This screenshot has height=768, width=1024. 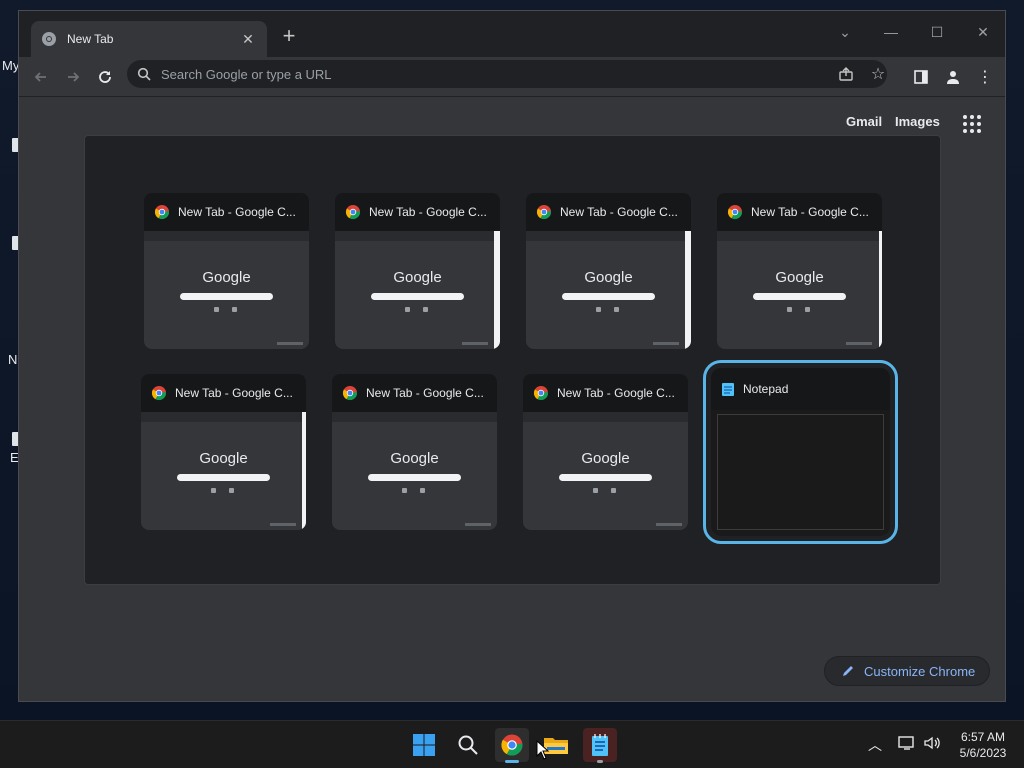 I want to click on taskbar-chrome-button, so click(x=512, y=745).